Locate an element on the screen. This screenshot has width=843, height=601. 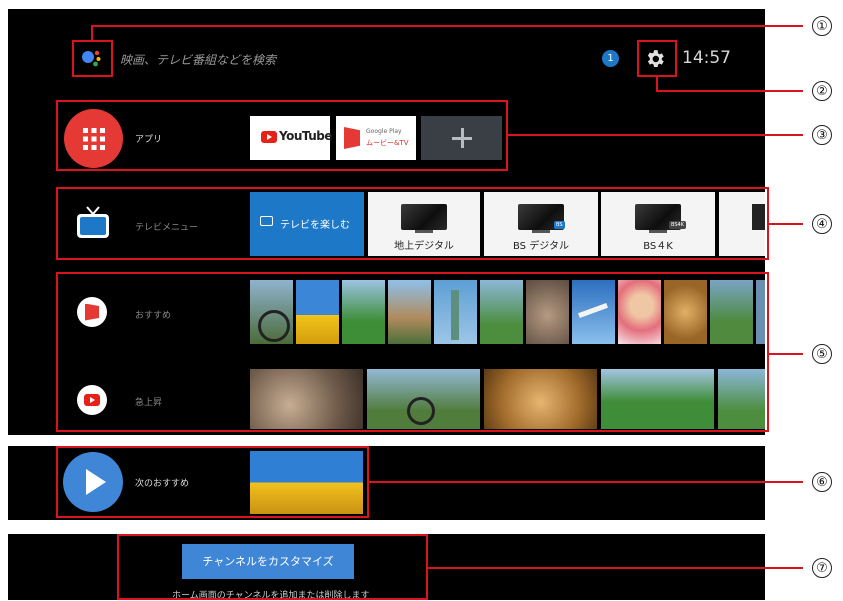
callout-line-2h is located at coordinates (729, 91).